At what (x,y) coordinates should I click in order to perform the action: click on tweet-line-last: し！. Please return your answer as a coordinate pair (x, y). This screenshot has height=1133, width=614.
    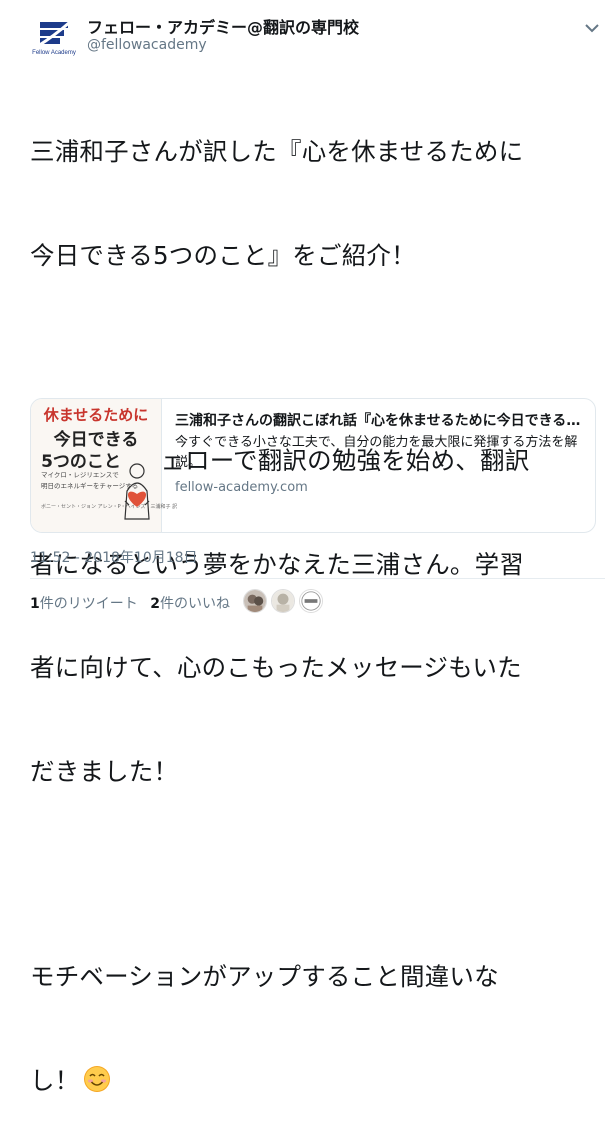
    Looking at the image, I should click on (317, 1081).